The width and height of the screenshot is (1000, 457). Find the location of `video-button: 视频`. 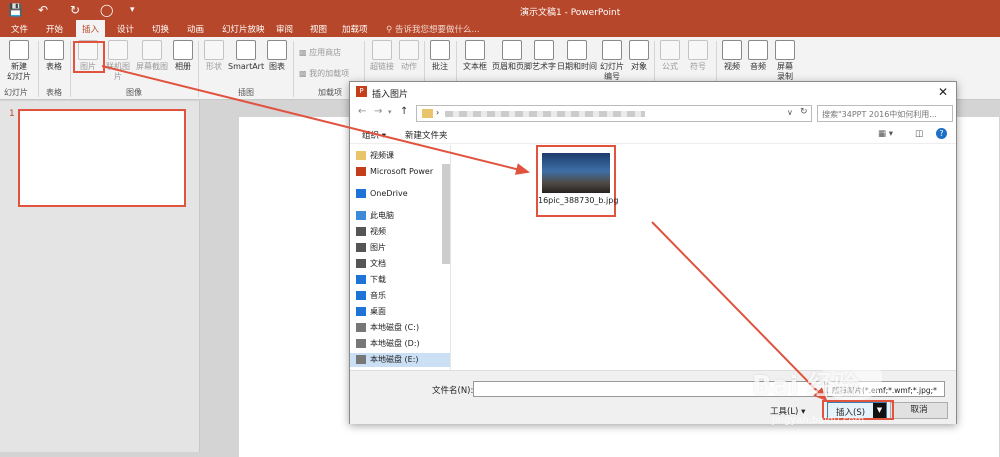

video-button: 视频 is located at coordinates (732, 56).